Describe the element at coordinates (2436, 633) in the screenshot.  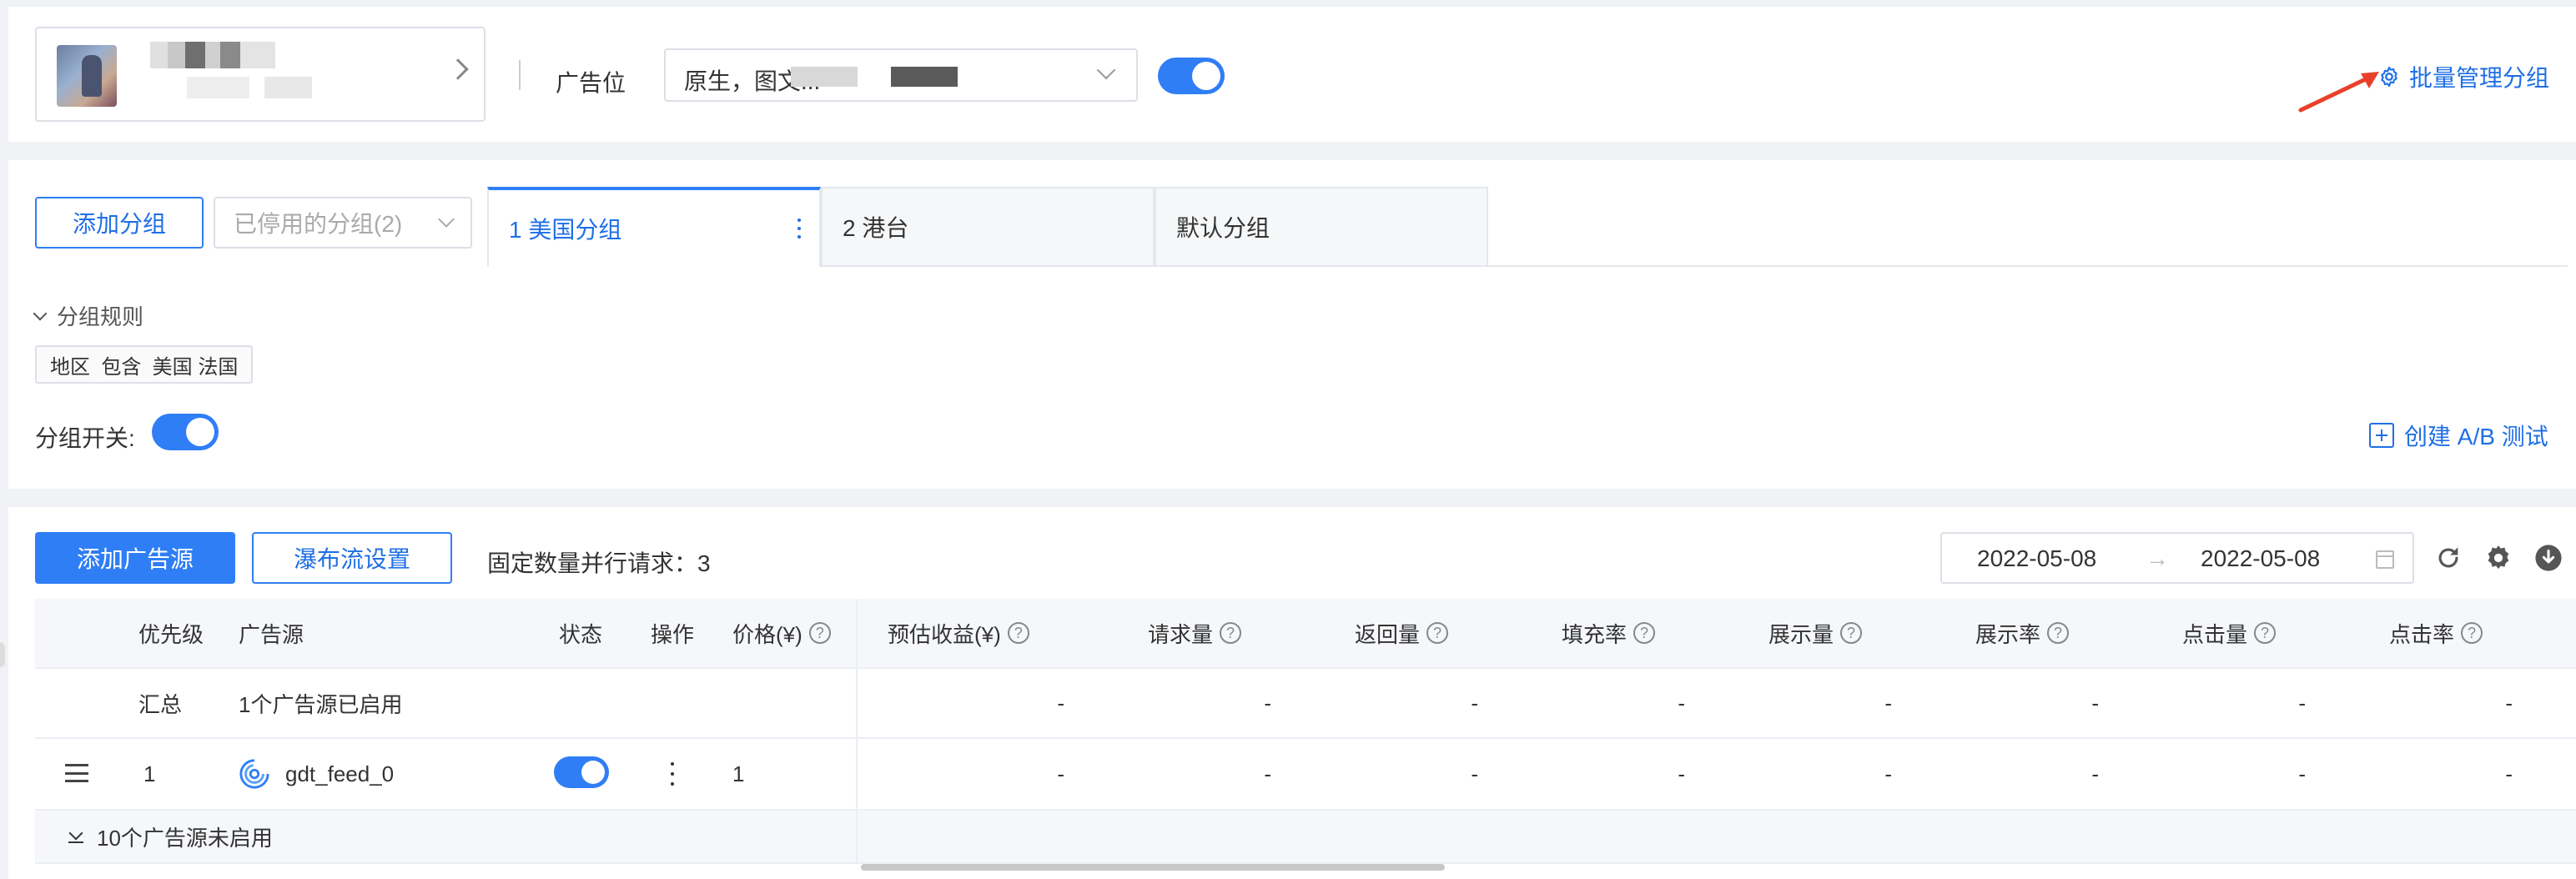
I see `col-click-rate: 点击率?` at that location.